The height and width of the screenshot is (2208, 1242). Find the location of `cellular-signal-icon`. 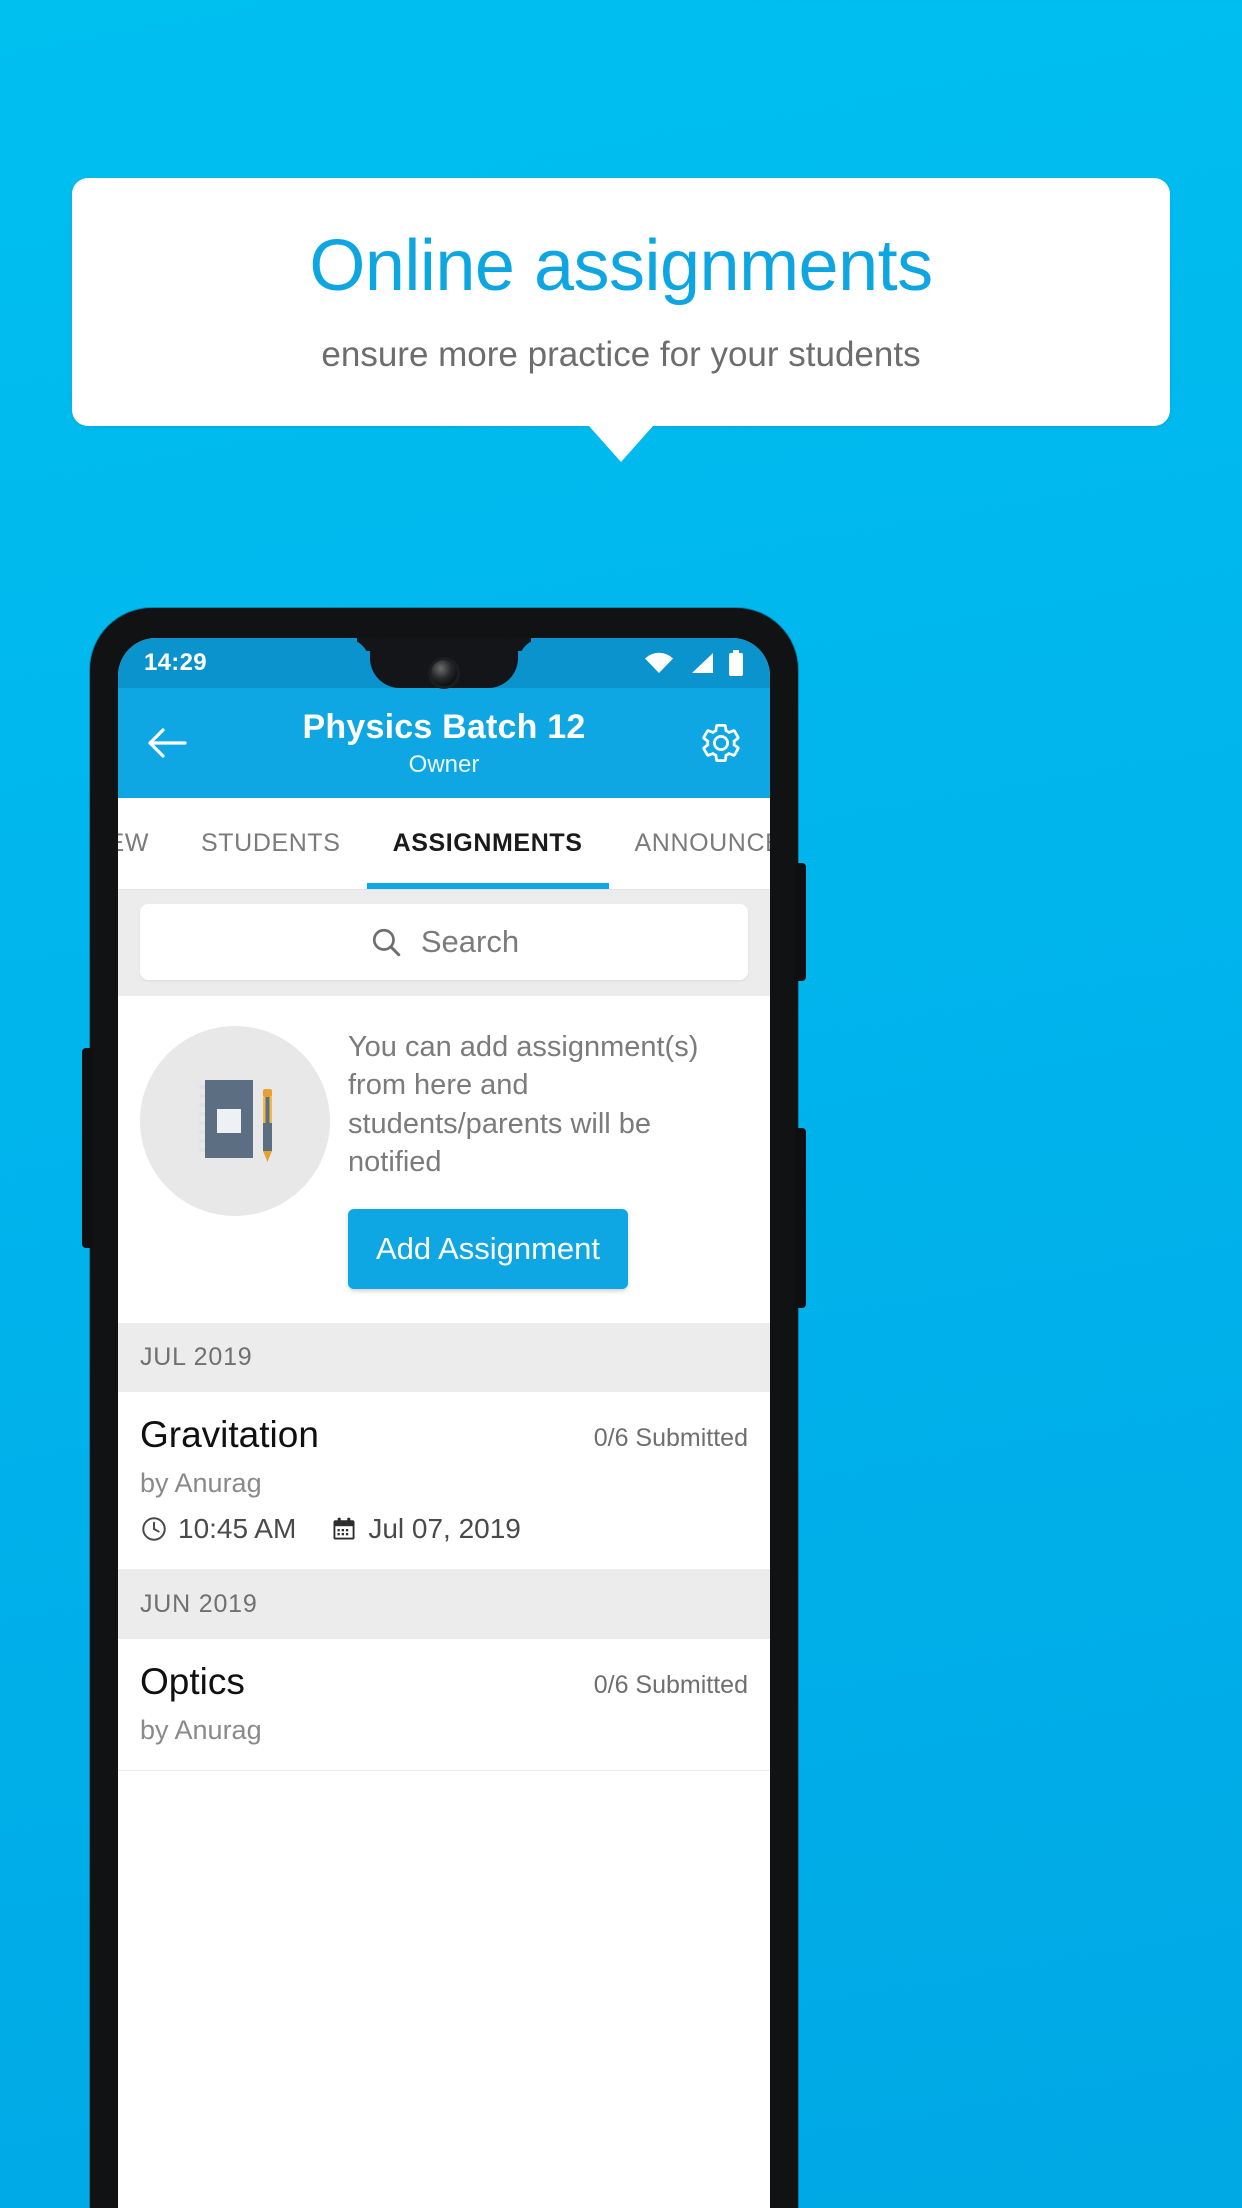

cellular-signal-icon is located at coordinates (701, 663).